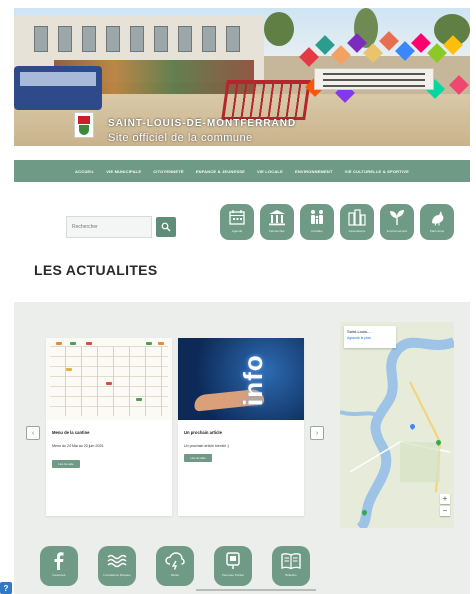  Describe the element at coordinates (374, 79) in the screenshot. I see `hero-banner-sign` at that location.